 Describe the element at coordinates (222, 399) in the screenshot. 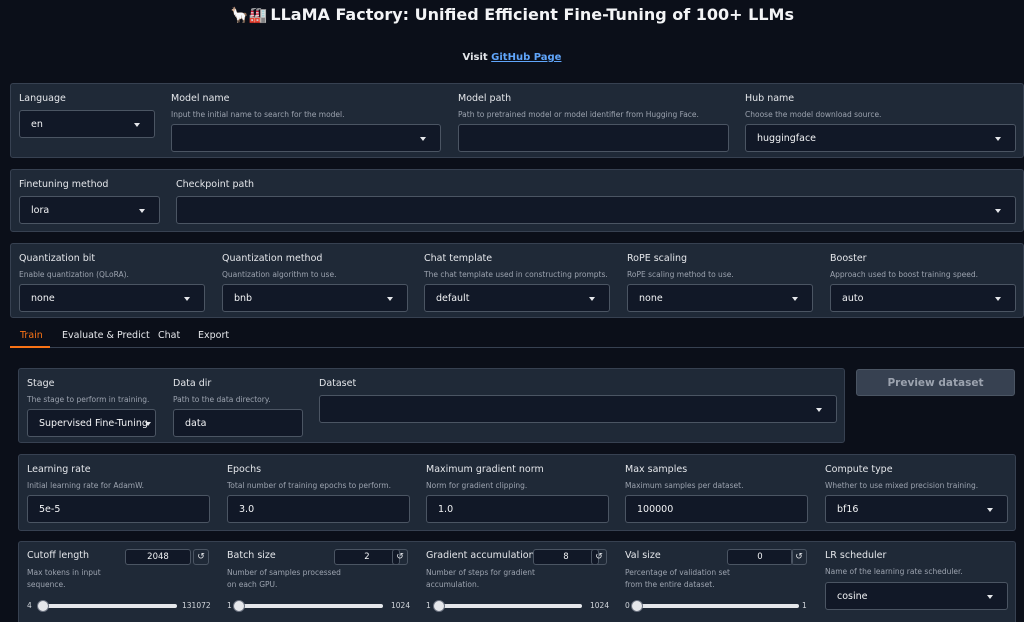

I see `data-dir-info: Path to the data directory.` at that location.